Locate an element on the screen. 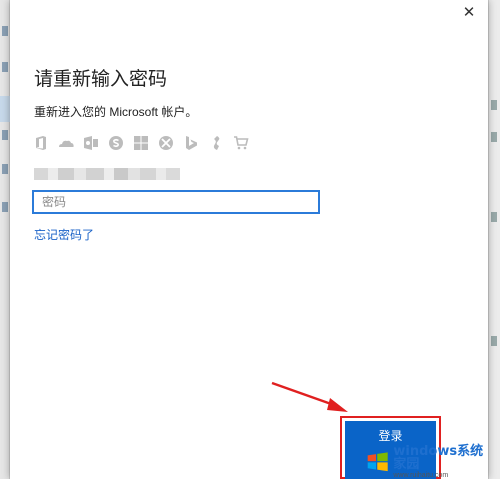 This screenshot has height=479, width=500. account-email-blurred is located at coordinates (107, 174).